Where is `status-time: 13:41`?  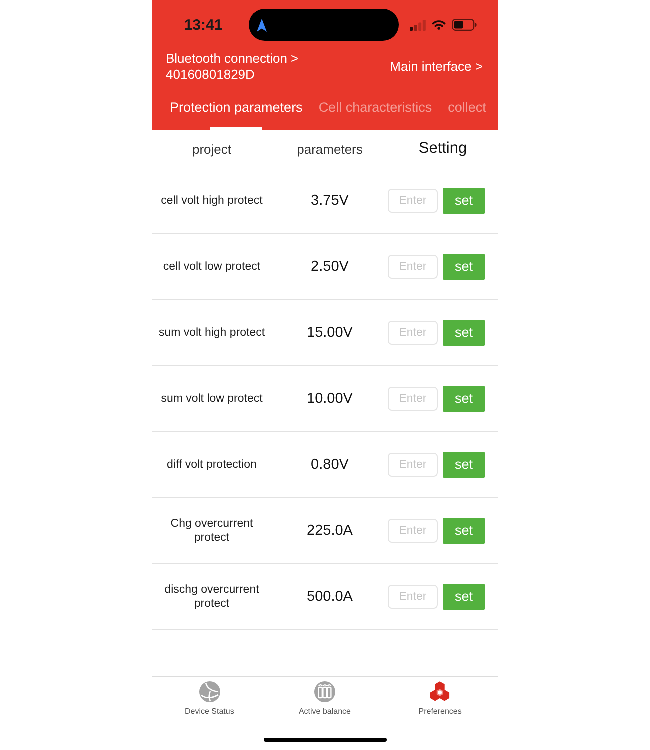
status-time: 13:41 is located at coordinates (203, 25).